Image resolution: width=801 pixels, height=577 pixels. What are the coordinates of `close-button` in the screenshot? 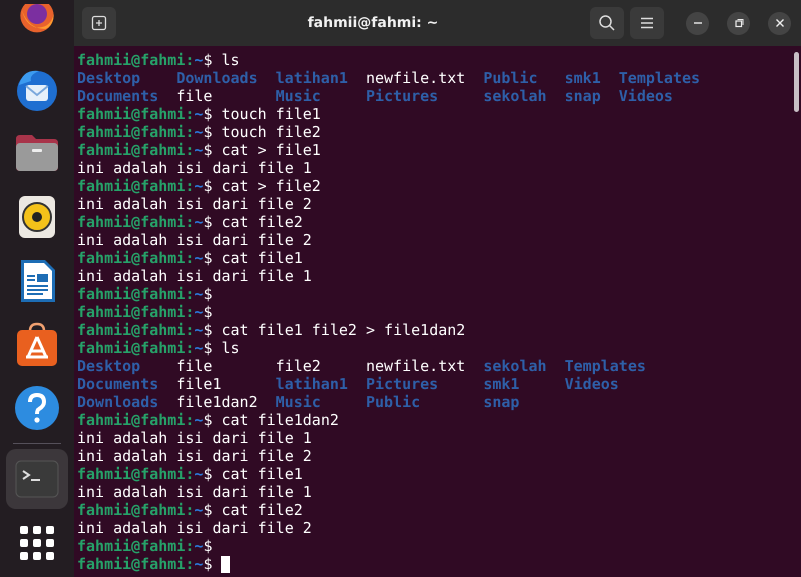 It's located at (779, 23).